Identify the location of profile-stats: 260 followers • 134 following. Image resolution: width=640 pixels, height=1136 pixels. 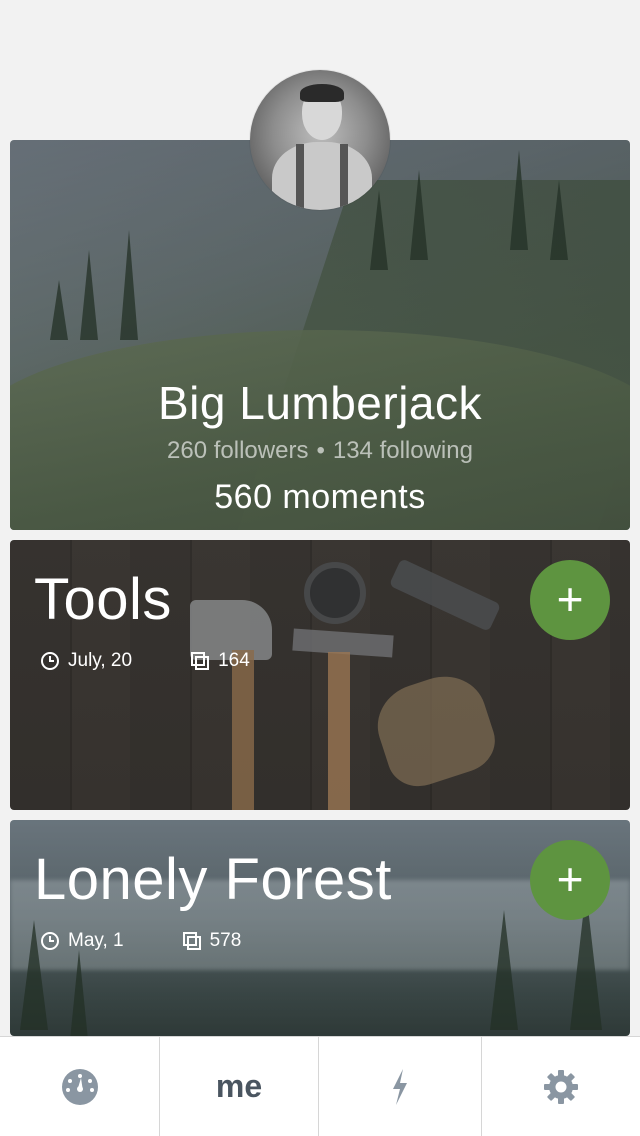
(320, 451).